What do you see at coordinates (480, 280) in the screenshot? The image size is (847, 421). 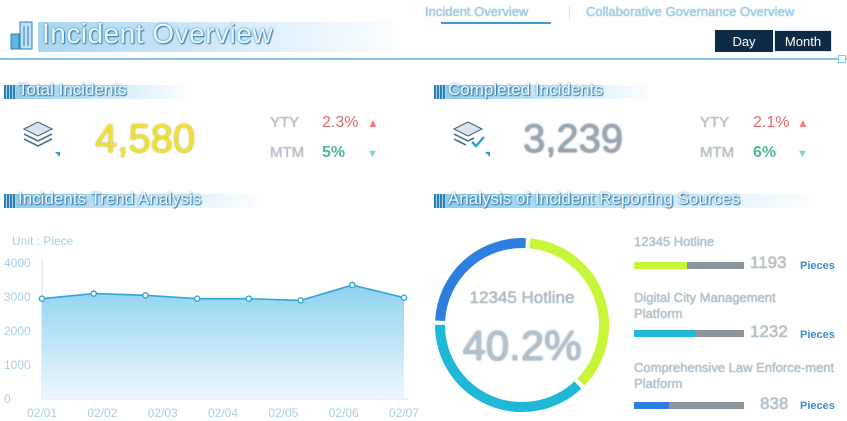 I see `donut-slice` at bounding box center [480, 280].